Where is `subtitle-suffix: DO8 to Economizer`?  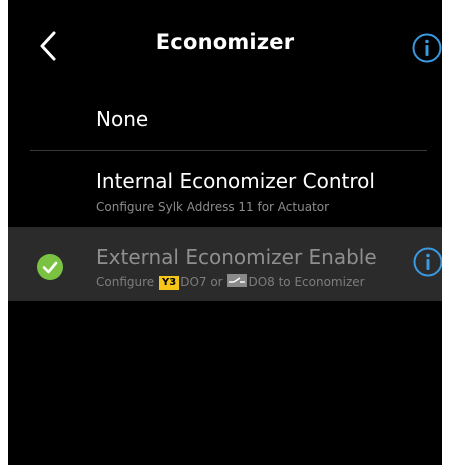
subtitle-suffix: DO8 to Economizer is located at coordinates (306, 282).